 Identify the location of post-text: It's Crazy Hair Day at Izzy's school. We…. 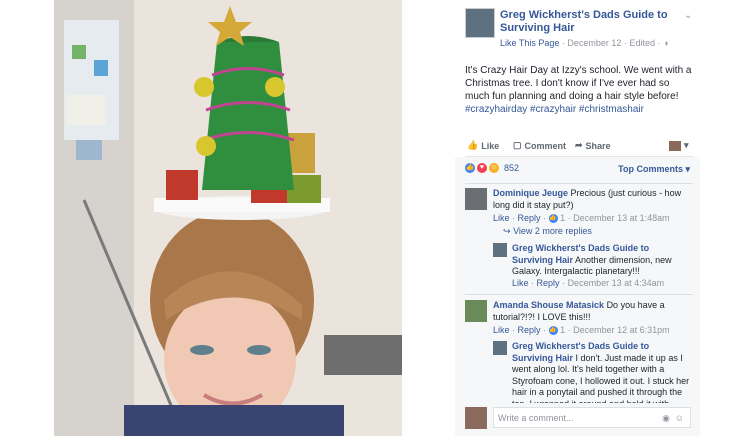
(579, 90).